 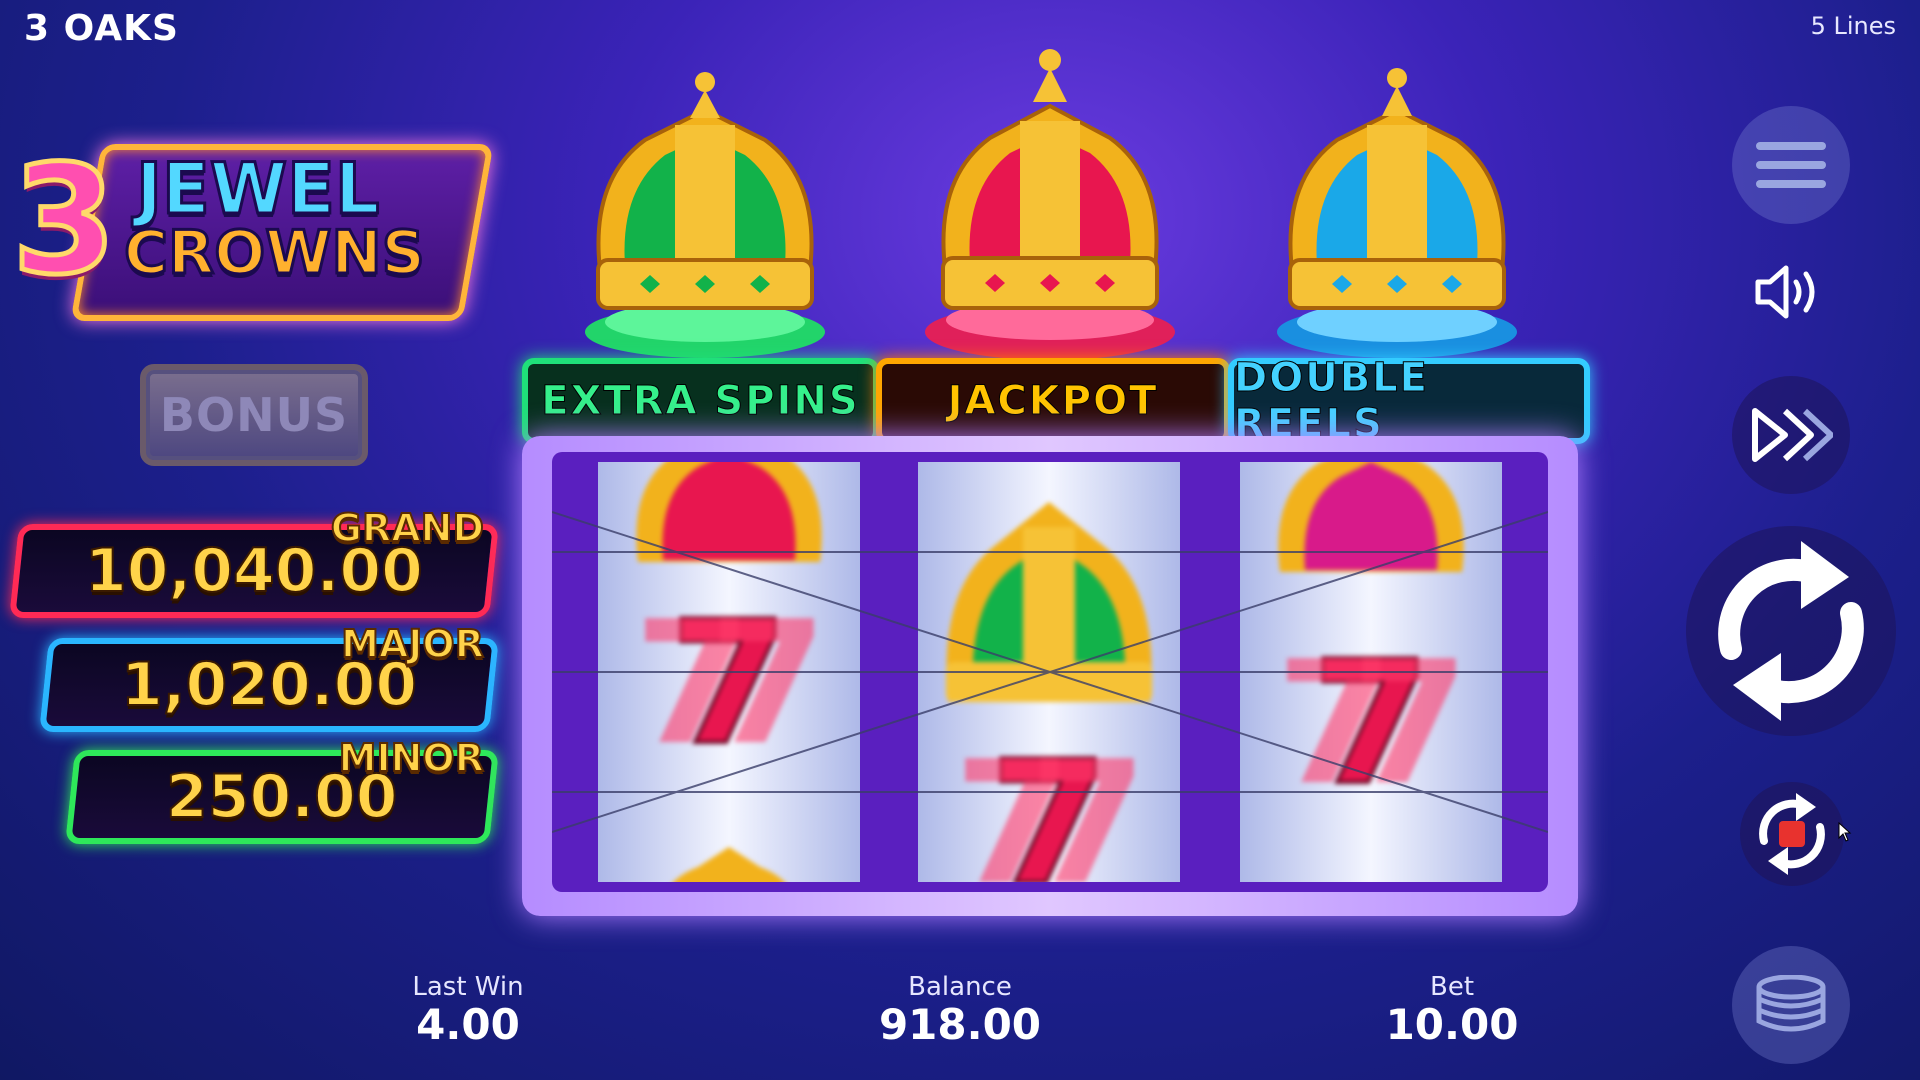 I want to click on autoplay-button, so click(x=1792, y=834).